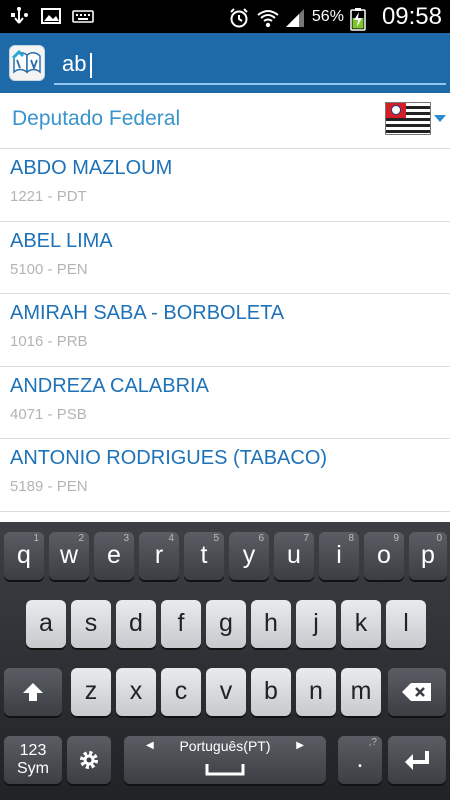  I want to click on signal-icon, so click(295, 17).